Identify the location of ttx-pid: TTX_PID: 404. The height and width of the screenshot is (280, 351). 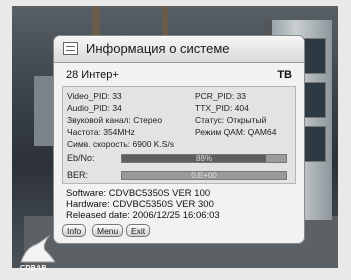
(222, 108).